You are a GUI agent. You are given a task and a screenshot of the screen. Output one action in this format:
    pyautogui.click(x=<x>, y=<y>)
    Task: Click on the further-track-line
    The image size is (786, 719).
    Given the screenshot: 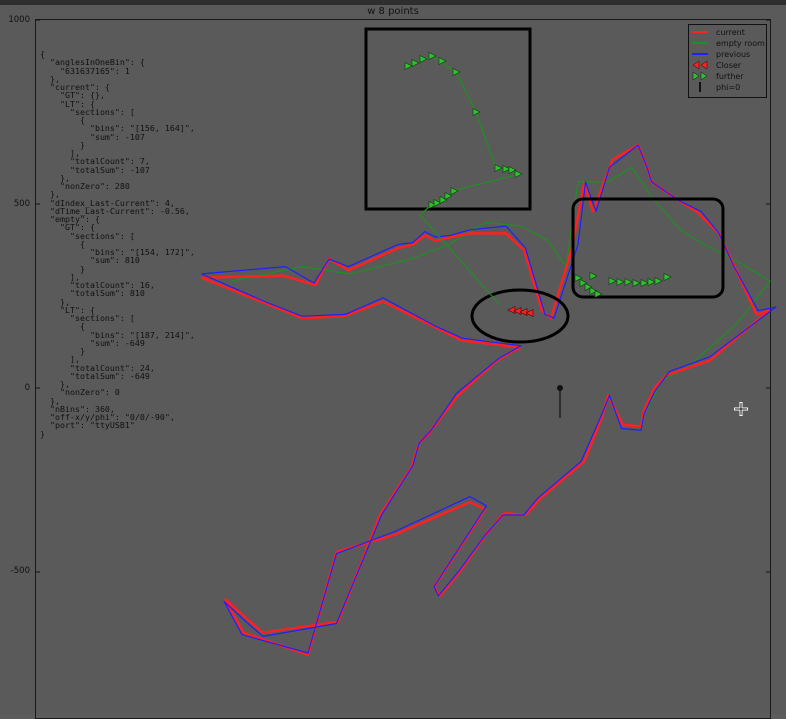 What is the action you would take?
    pyautogui.click(x=463, y=180)
    